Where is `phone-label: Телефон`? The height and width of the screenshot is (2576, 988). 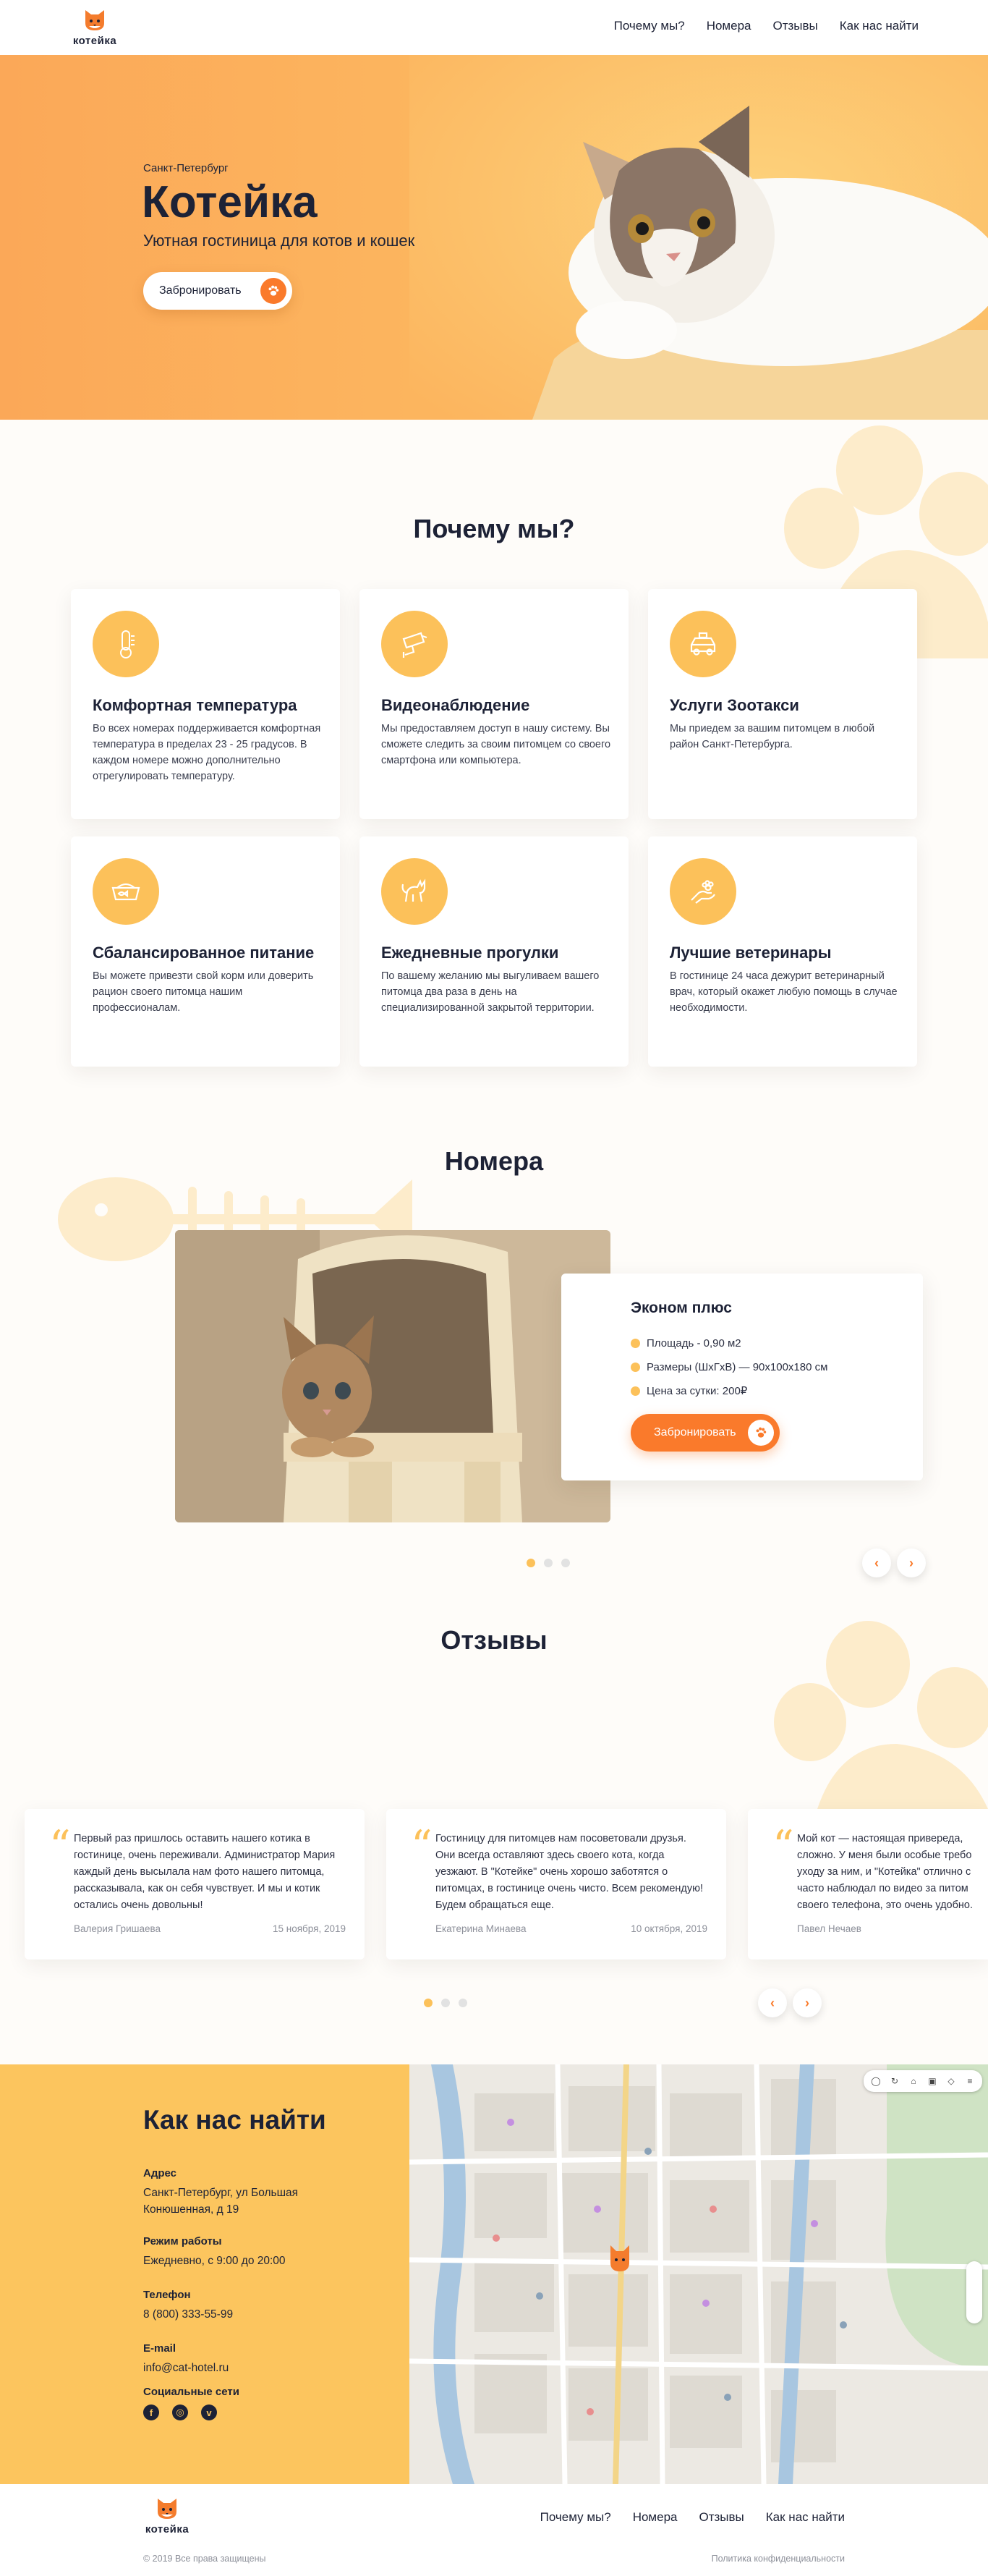
phone-label: Телефон is located at coordinates (167, 2295).